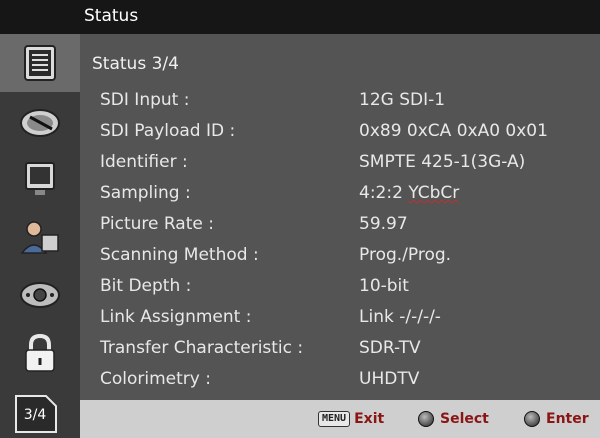  I want to click on sidebar-item-status, so click(40, 63).